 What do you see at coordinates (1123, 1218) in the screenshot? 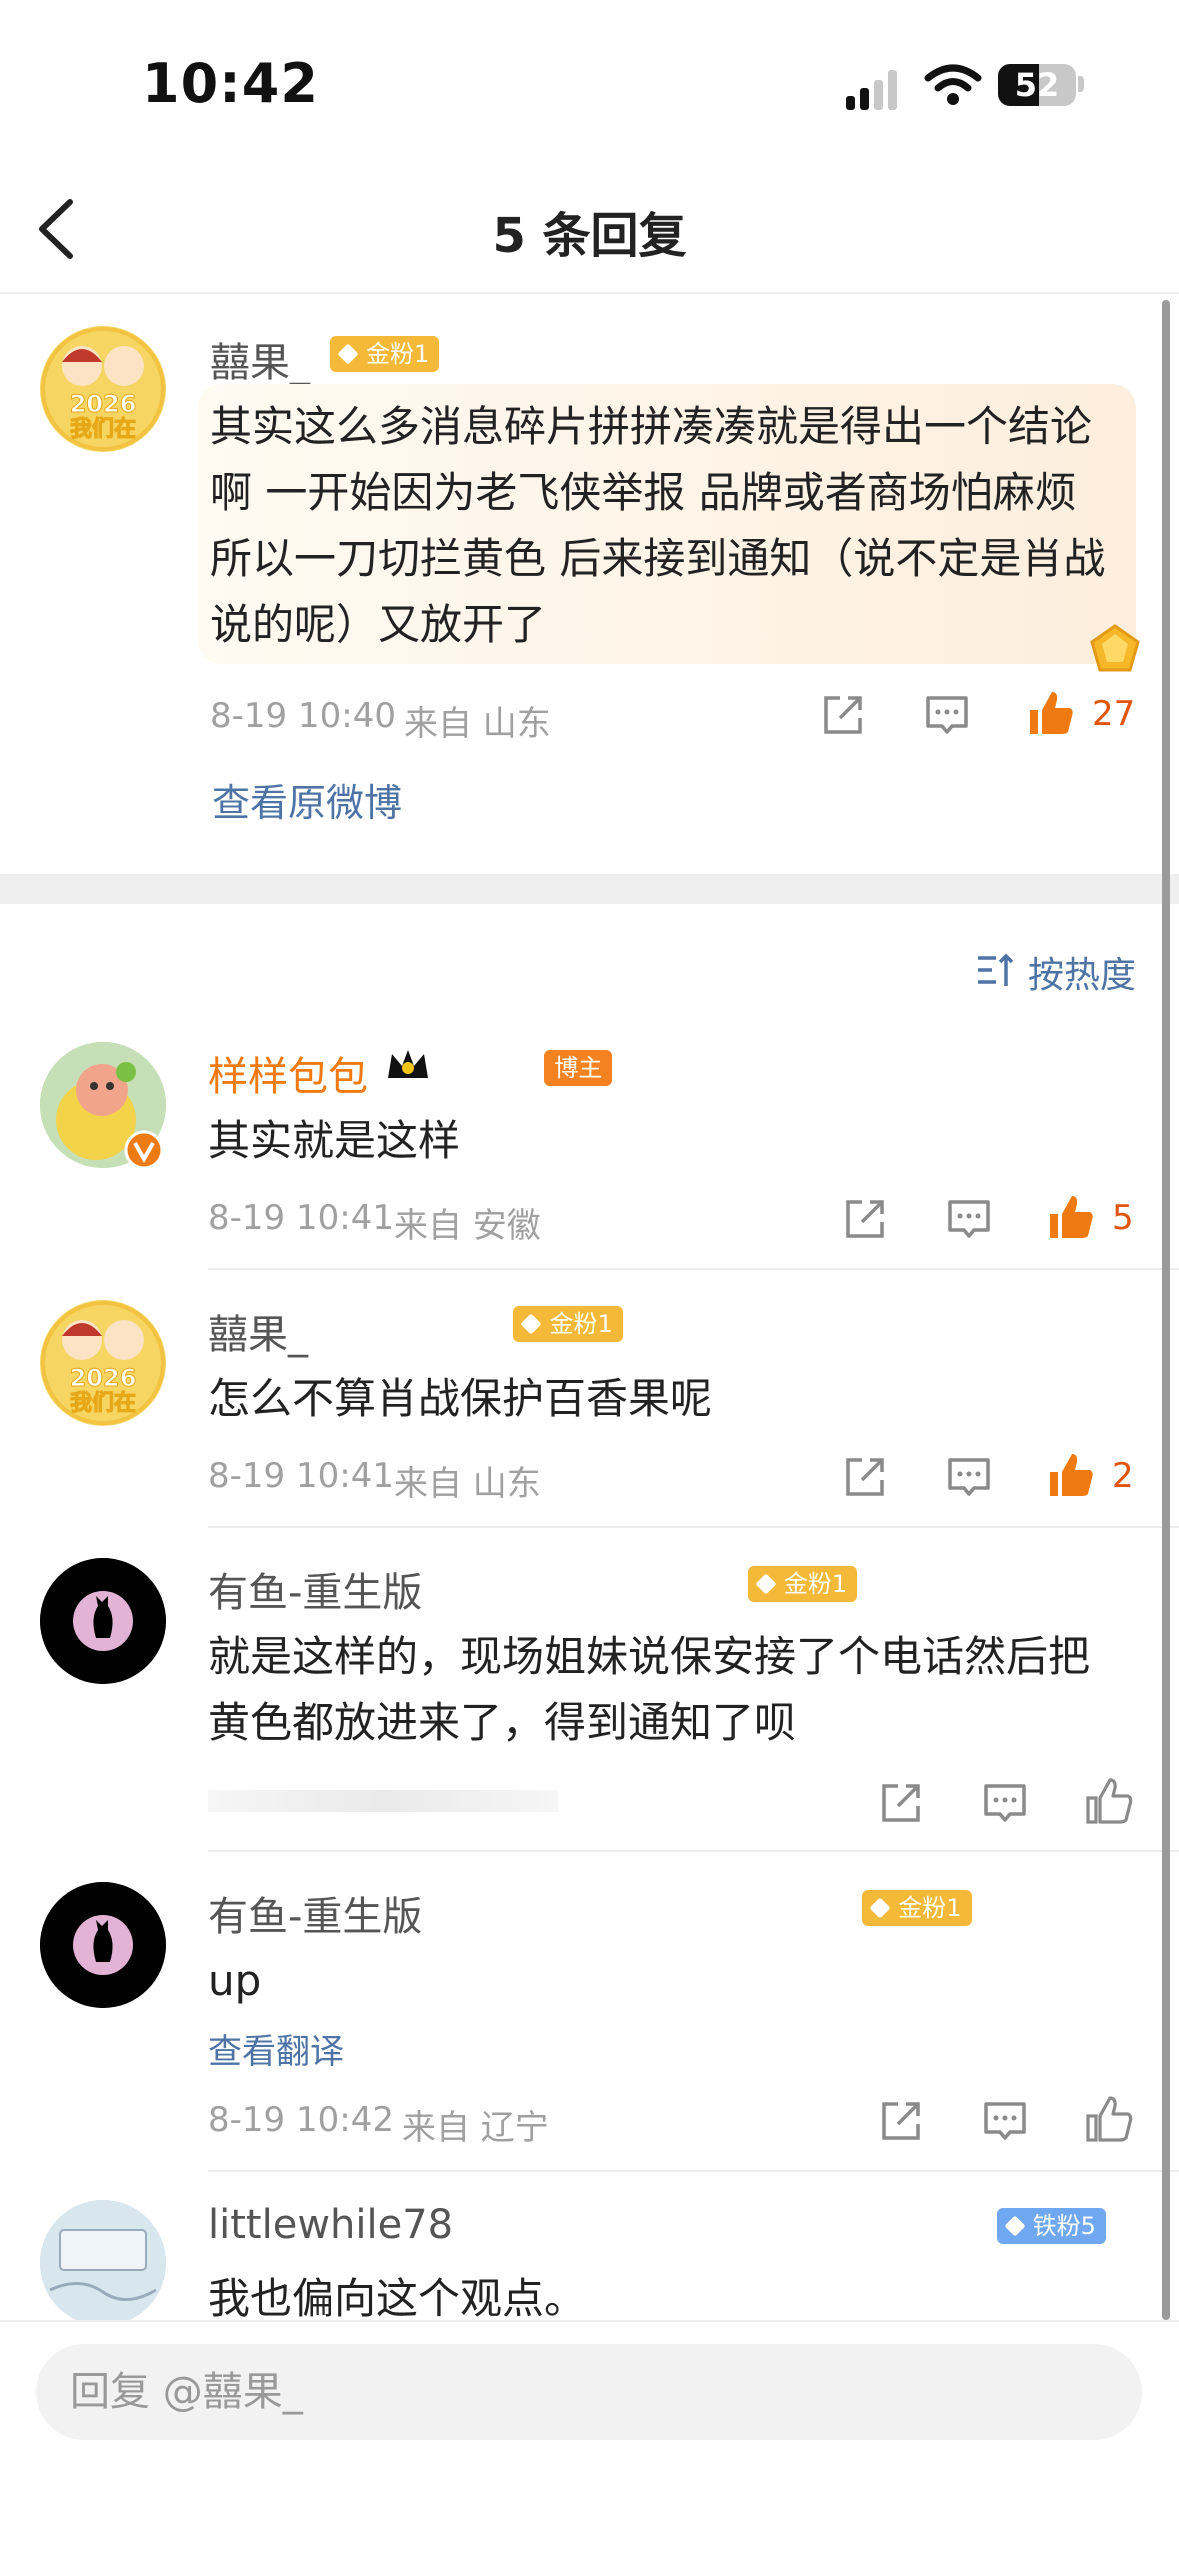
I see `like-count: 5` at bounding box center [1123, 1218].